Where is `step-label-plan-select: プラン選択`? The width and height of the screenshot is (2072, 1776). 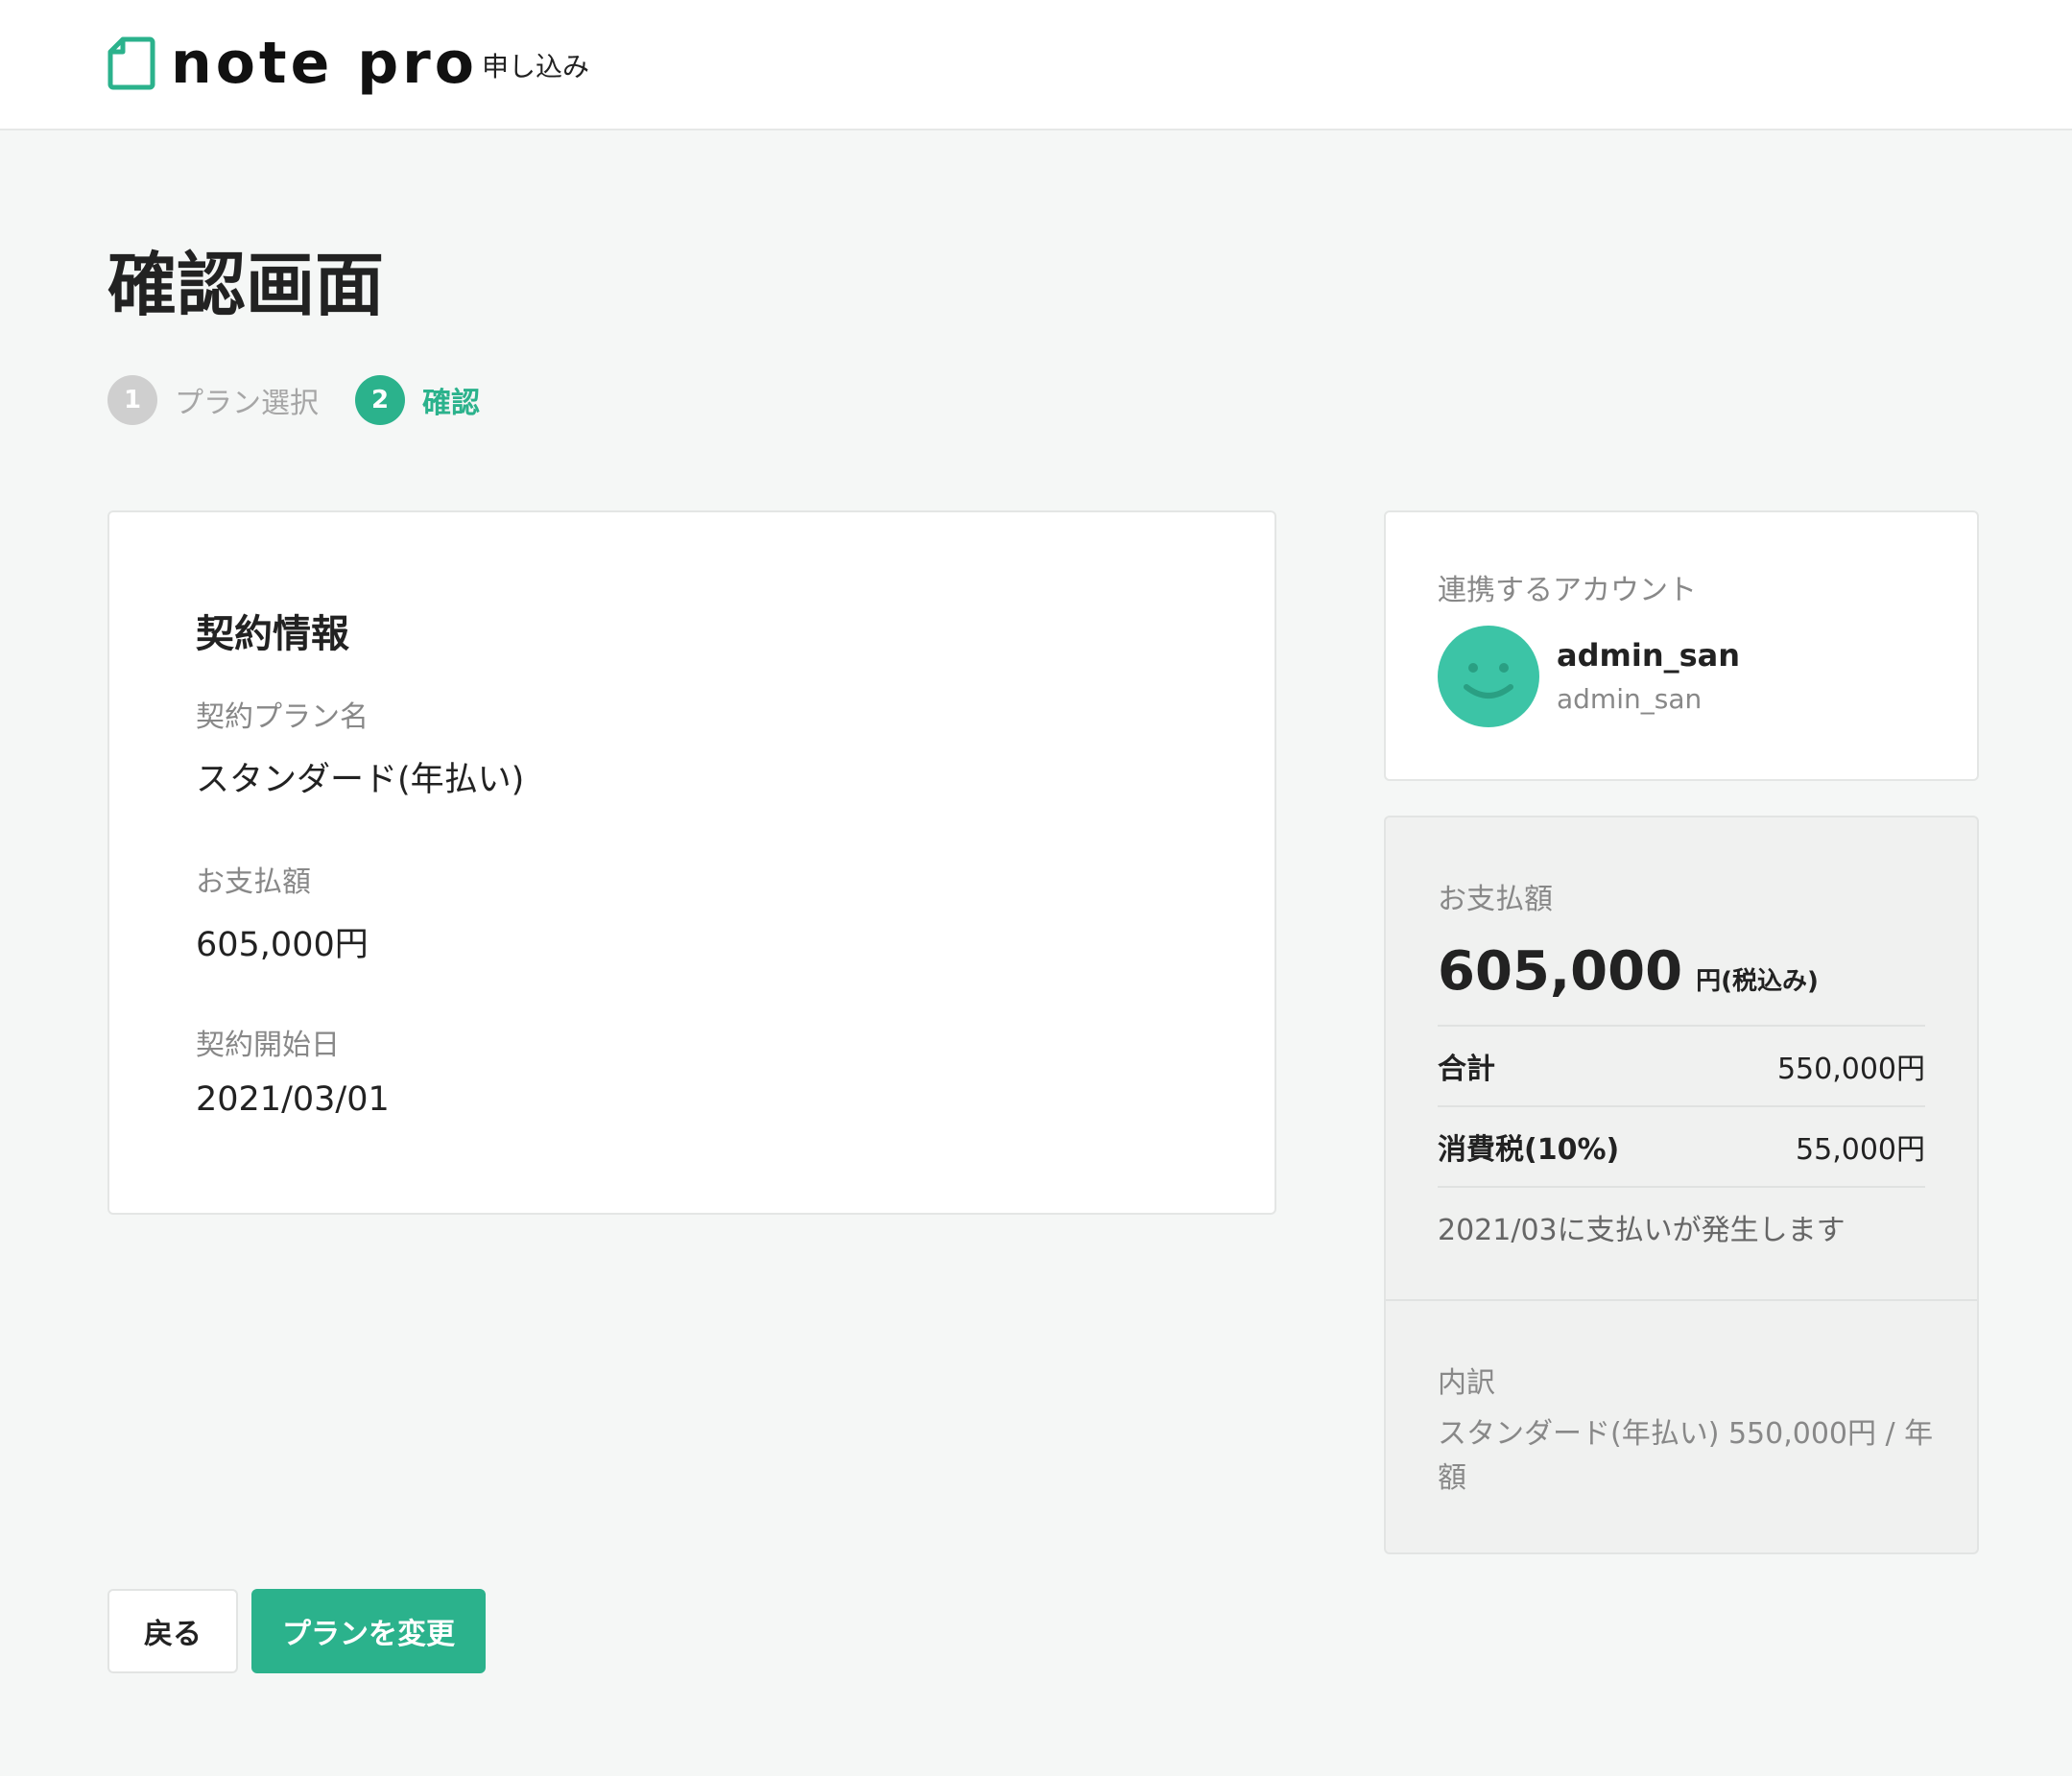
step-label-plan-select: プラン選択 is located at coordinates (247, 404).